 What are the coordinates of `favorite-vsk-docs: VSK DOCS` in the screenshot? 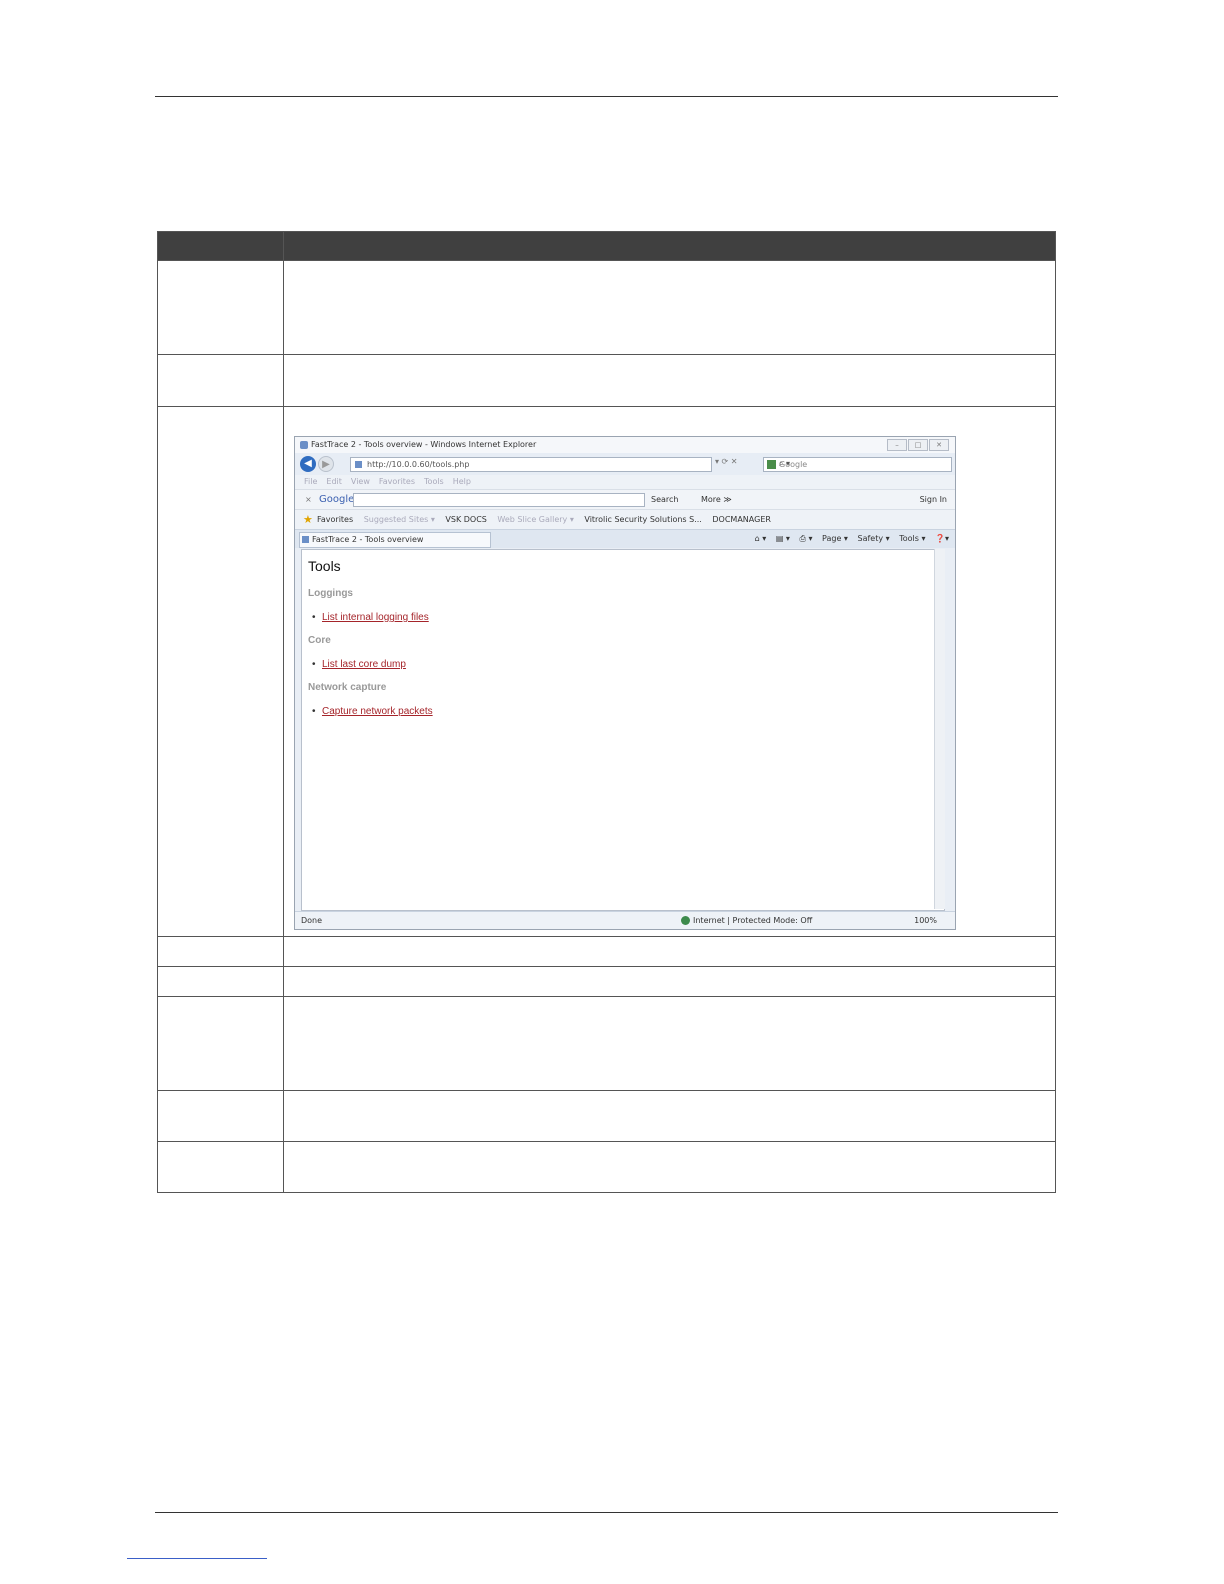 It's located at (465, 519).